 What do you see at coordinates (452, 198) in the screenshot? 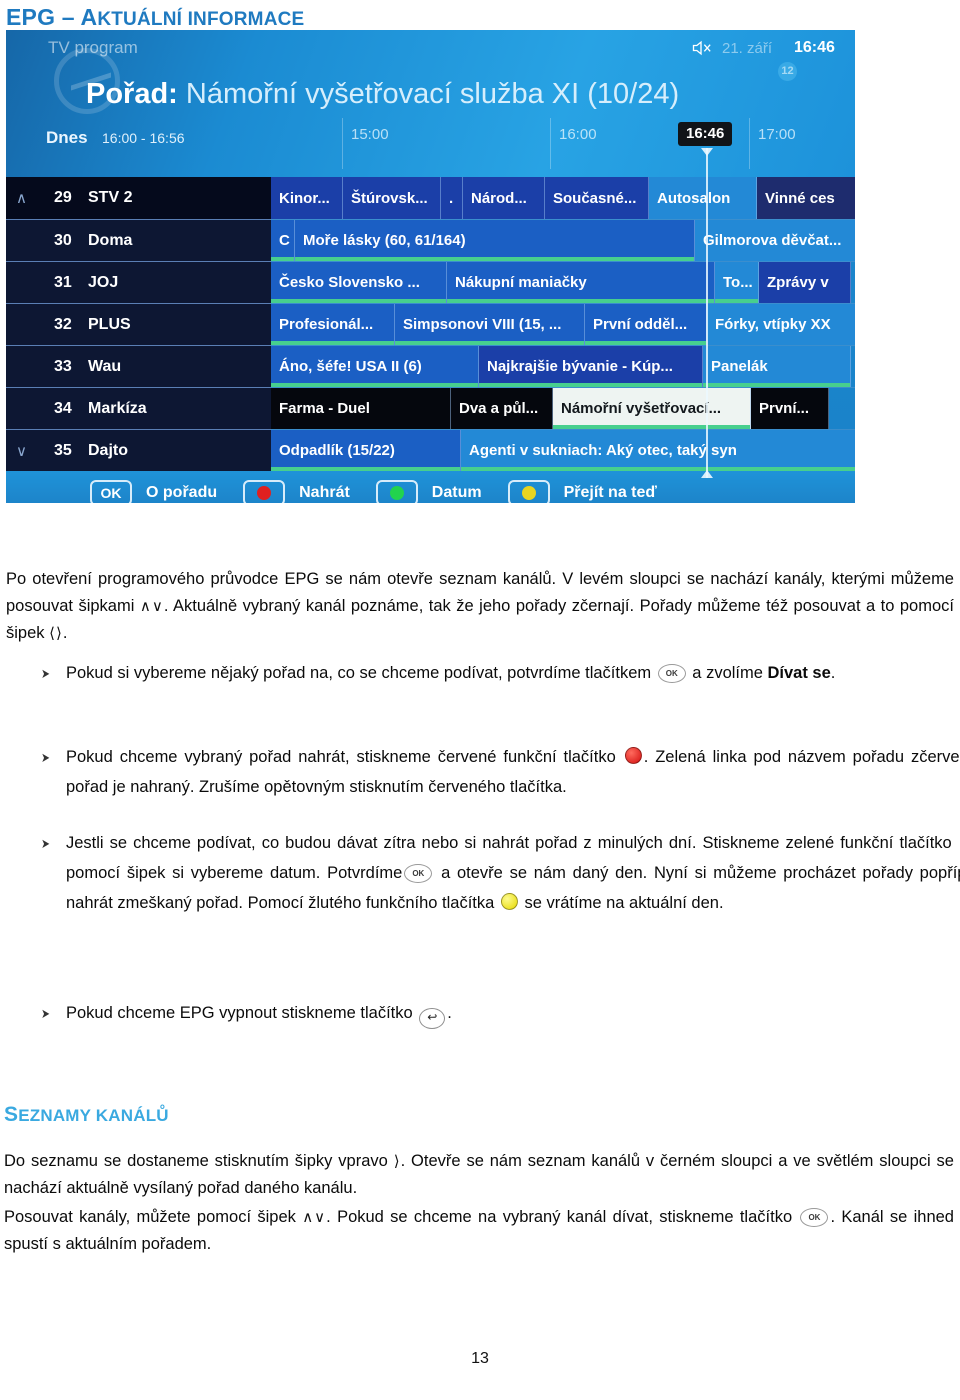
I see `epg-program-cell: .` at bounding box center [452, 198].